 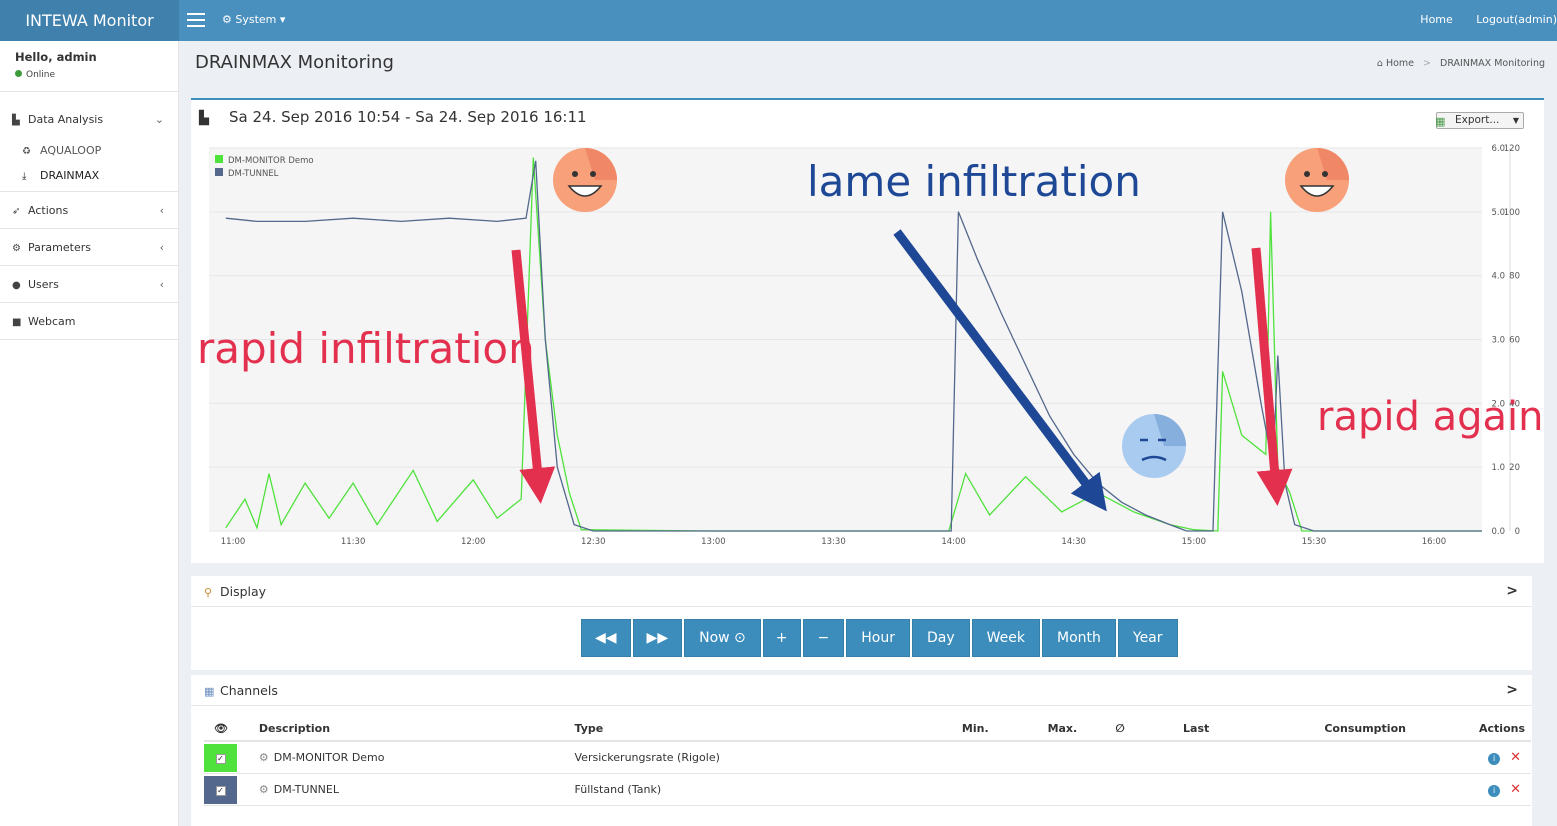 I want to click on legend-label-demo: DM-MONITOR Demo, so click(x=271, y=161).